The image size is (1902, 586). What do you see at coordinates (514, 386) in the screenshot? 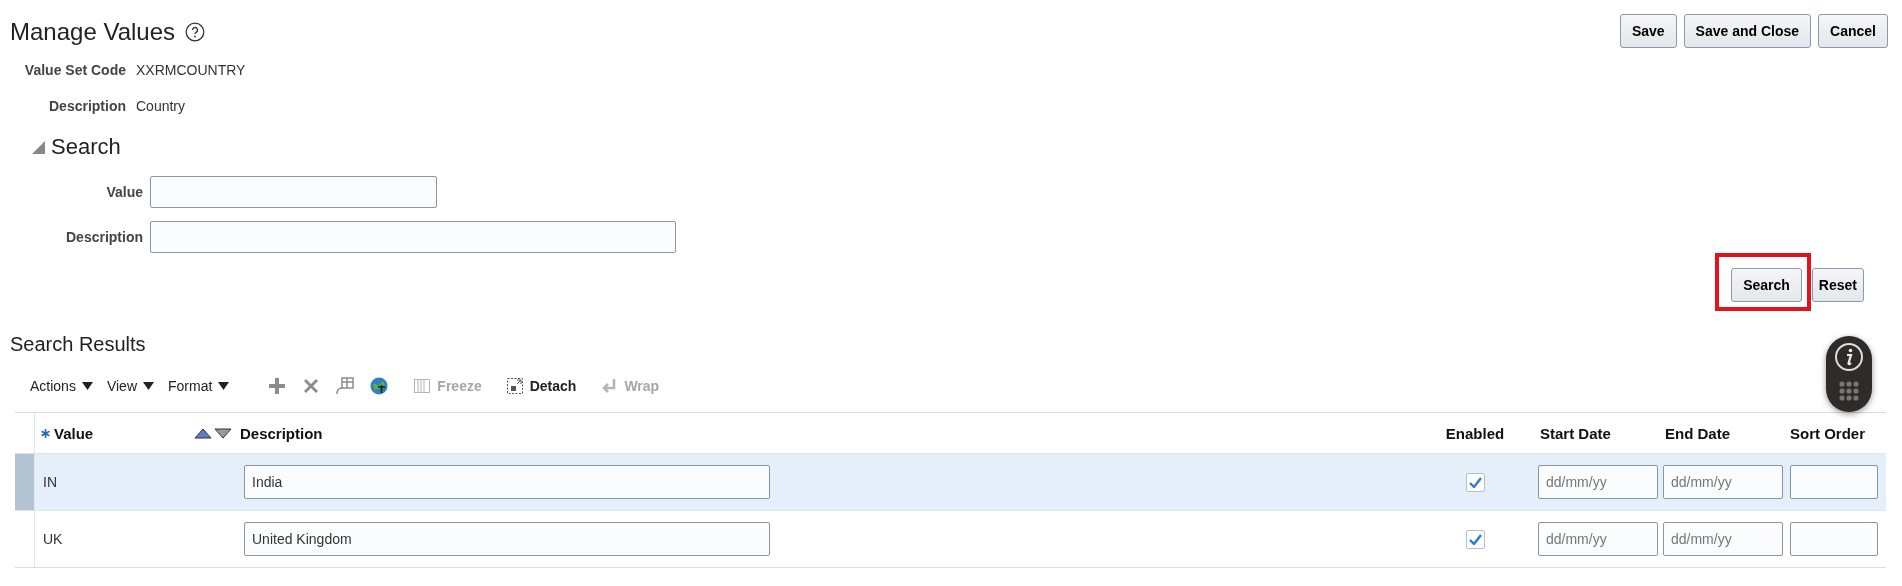
I see `detach-icon` at bounding box center [514, 386].